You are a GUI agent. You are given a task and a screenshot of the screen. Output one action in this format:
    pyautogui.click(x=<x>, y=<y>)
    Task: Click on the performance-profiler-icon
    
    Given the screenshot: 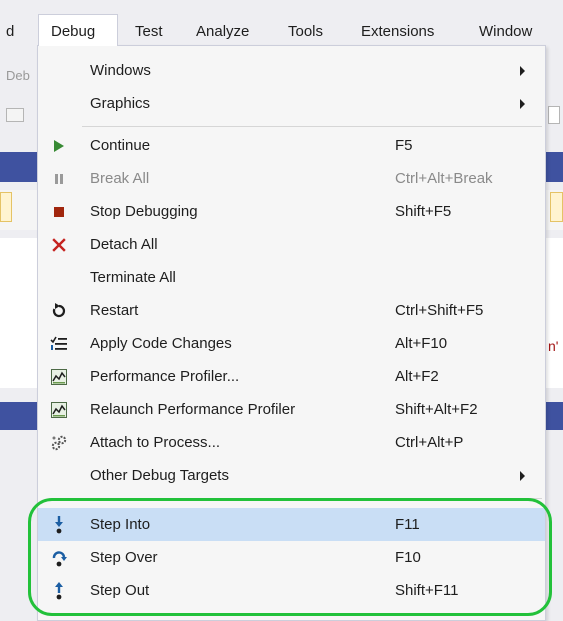 What is the action you would take?
    pyautogui.click(x=59, y=376)
    